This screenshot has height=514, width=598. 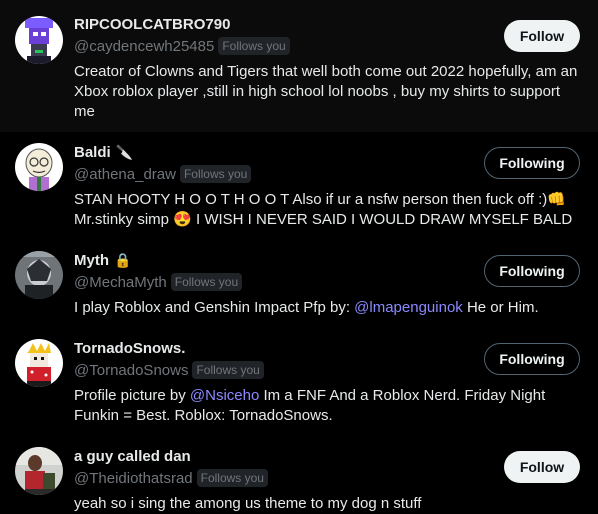 What do you see at coordinates (133, 478) in the screenshot?
I see `user-handle: @Theidiothatsrad` at bounding box center [133, 478].